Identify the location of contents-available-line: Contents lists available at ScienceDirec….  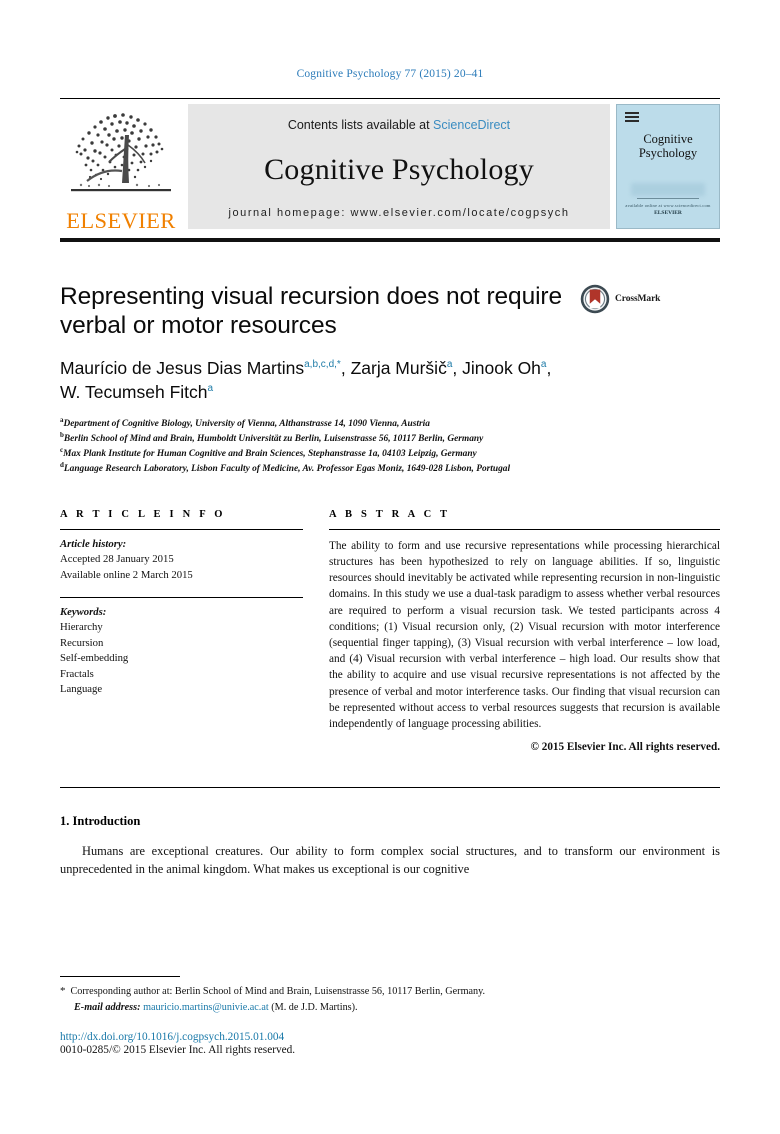
(399, 125).